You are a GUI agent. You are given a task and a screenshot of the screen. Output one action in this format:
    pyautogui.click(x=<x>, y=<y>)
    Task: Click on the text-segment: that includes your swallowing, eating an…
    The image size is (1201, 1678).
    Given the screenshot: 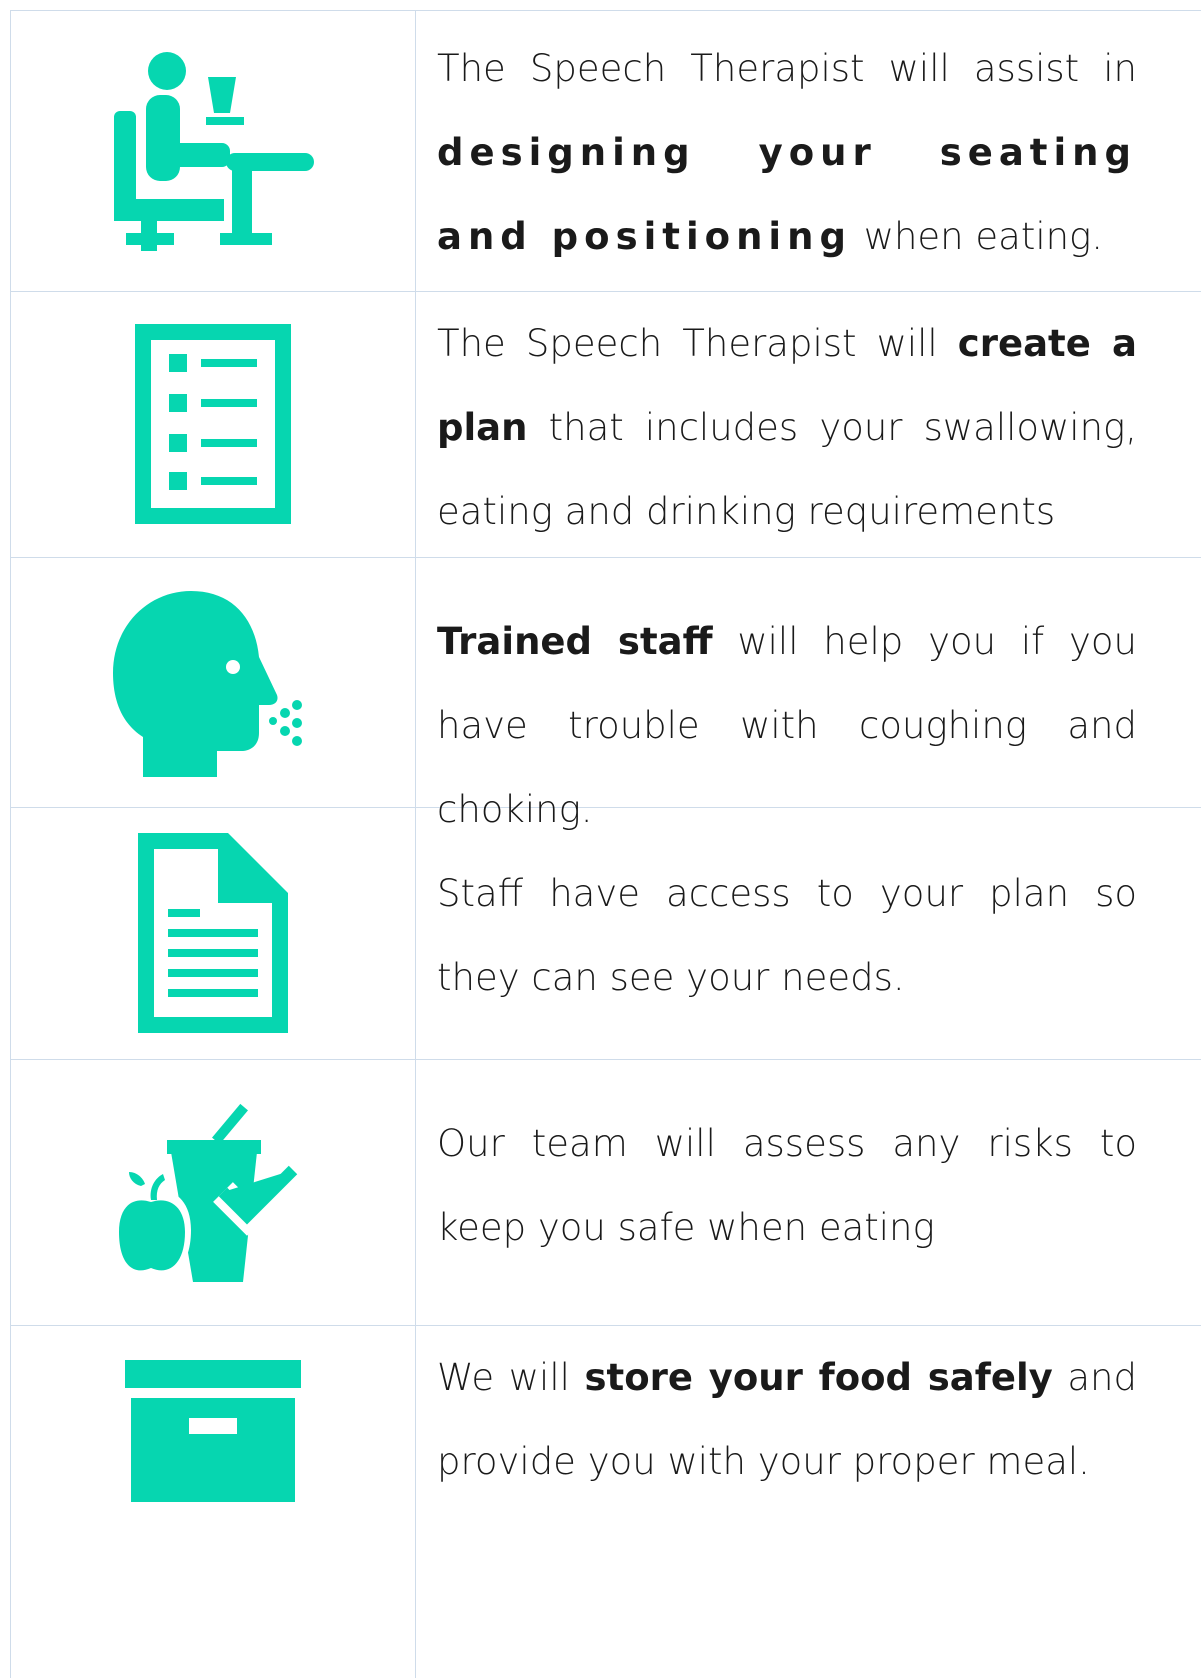 What is the action you would take?
    pyautogui.click(x=787, y=469)
    